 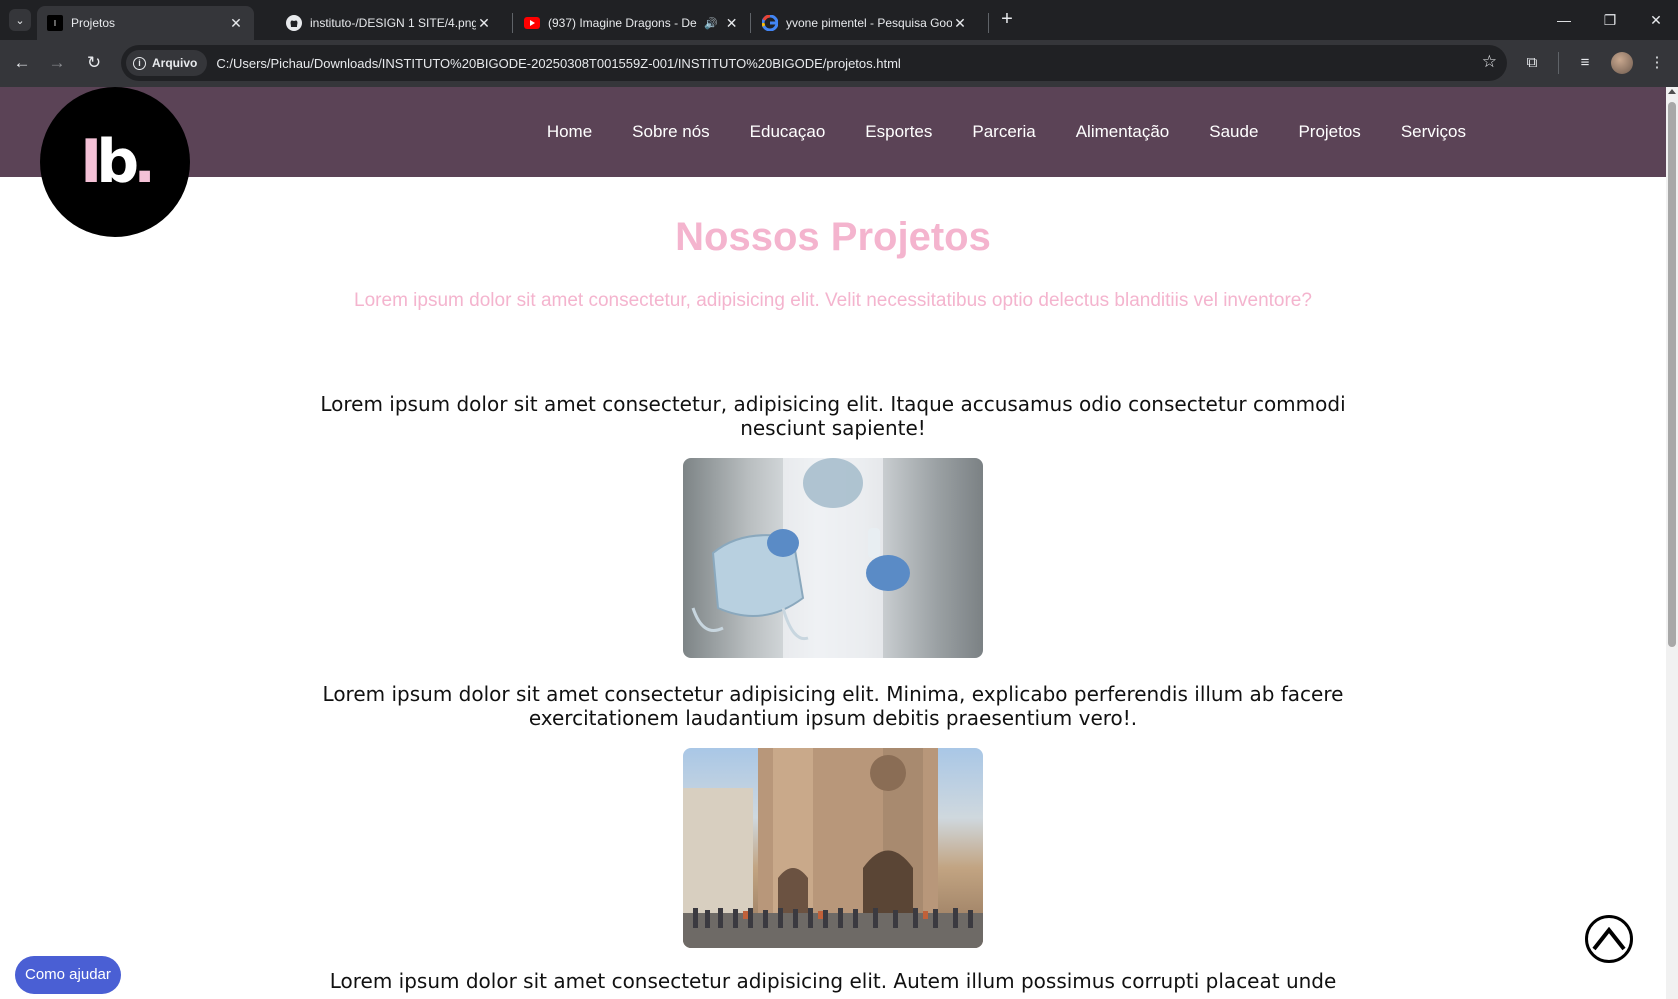 What do you see at coordinates (622, 23) in the screenshot?
I see `tab-title: (937) Imagine Dragons - De` at bounding box center [622, 23].